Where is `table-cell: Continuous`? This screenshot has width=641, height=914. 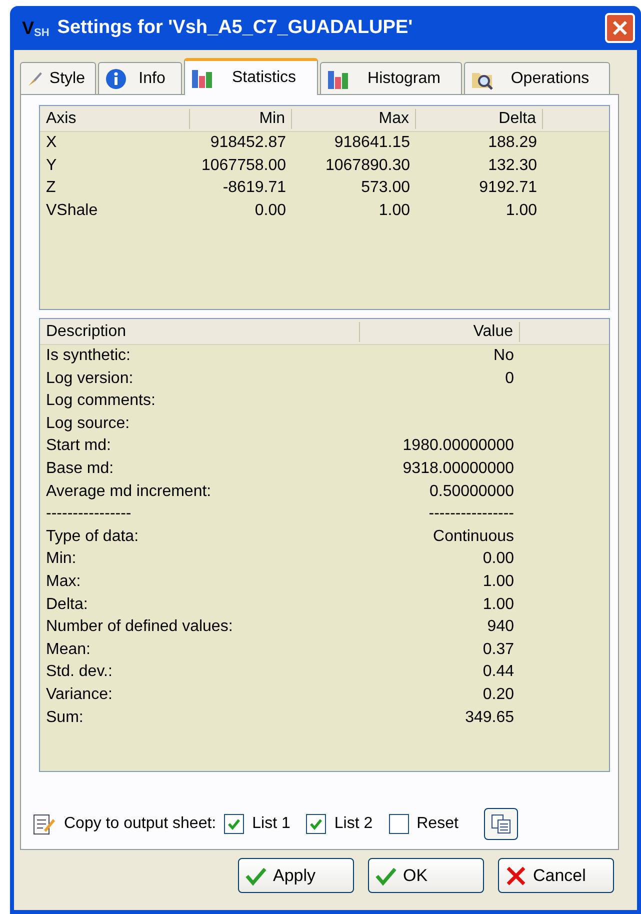
table-cell: Continuous is located at coordinates (473, 536).